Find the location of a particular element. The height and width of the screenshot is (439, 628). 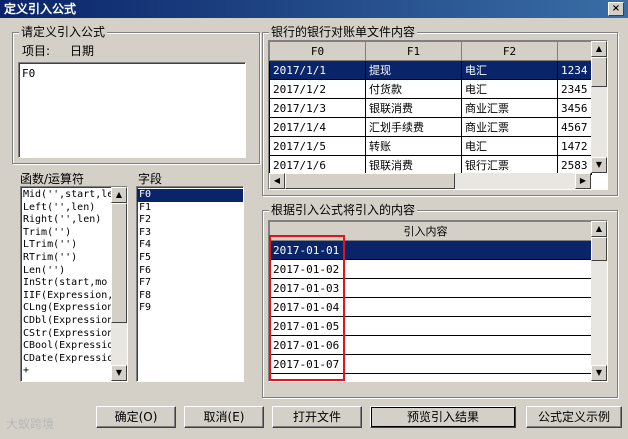

examples-button: 公式定义示例 is located at coordinates (574, 417).